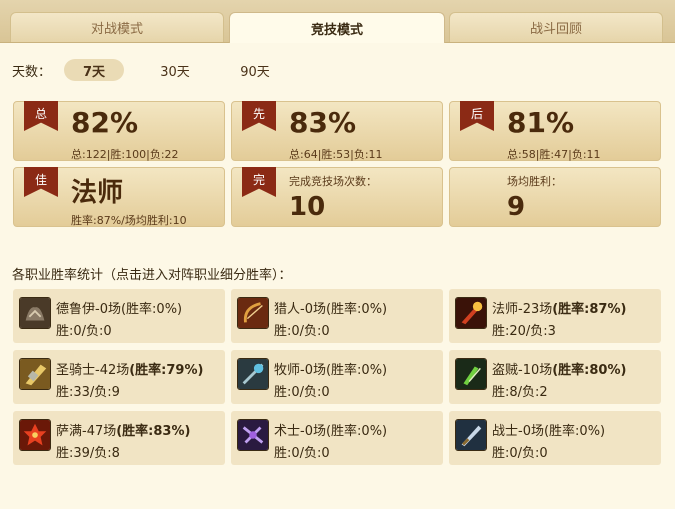  I want to click on class-win-loss: 胜:33/负:9, so click(88, 392).